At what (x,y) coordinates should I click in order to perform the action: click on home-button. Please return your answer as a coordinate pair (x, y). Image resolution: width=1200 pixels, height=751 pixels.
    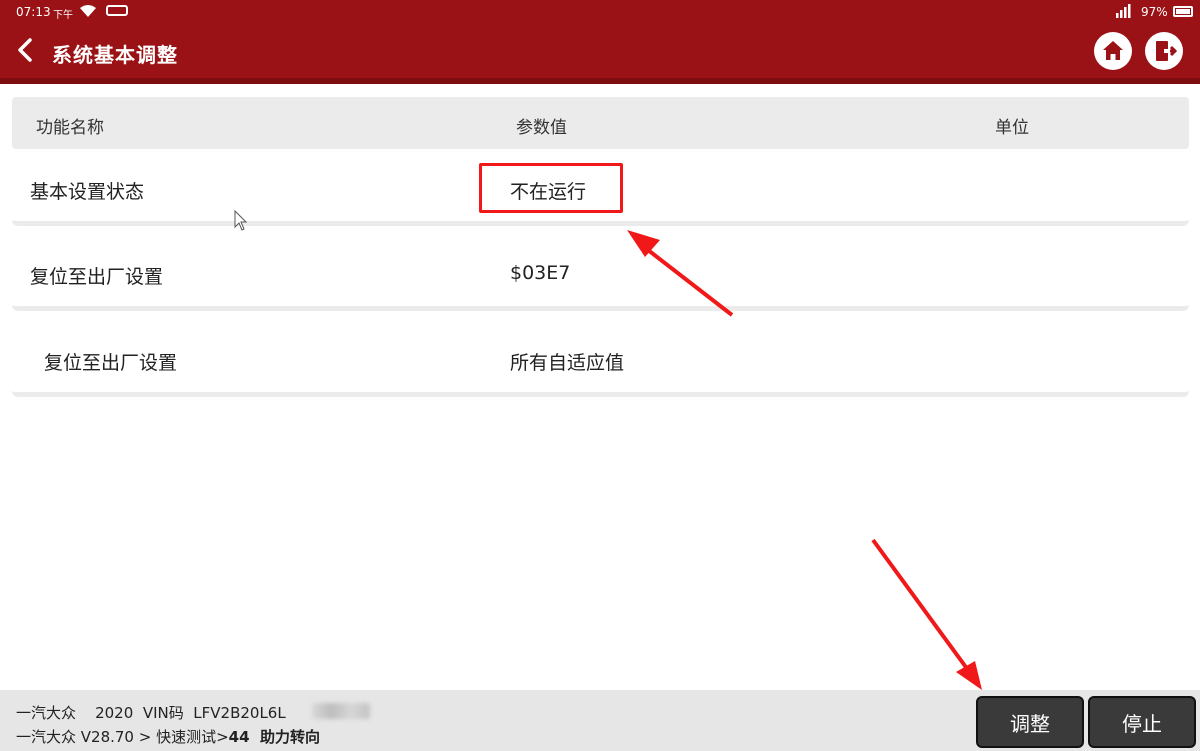
    Looking at the image, I should click on (1113, 51).